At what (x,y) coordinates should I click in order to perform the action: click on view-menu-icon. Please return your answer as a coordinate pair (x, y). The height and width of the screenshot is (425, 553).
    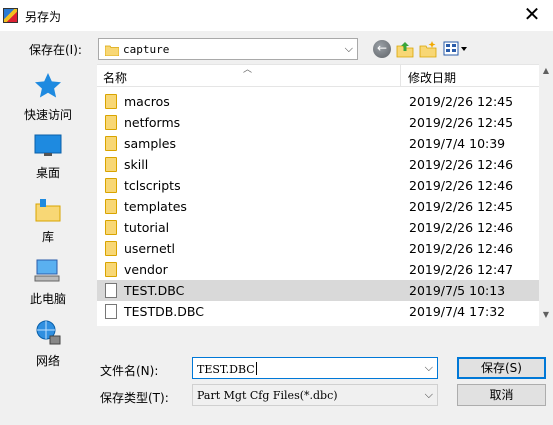
    Looking at the image, I should click on (456, 49).